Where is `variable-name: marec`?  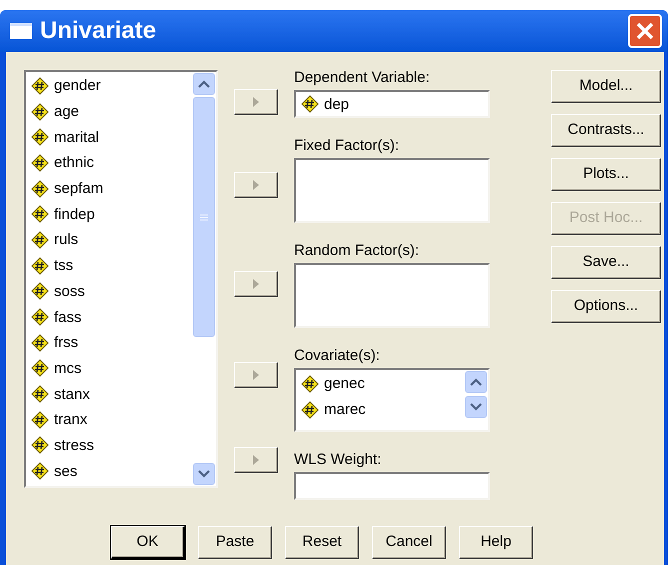
variable-name: marec is located at coordinates (345, 410).